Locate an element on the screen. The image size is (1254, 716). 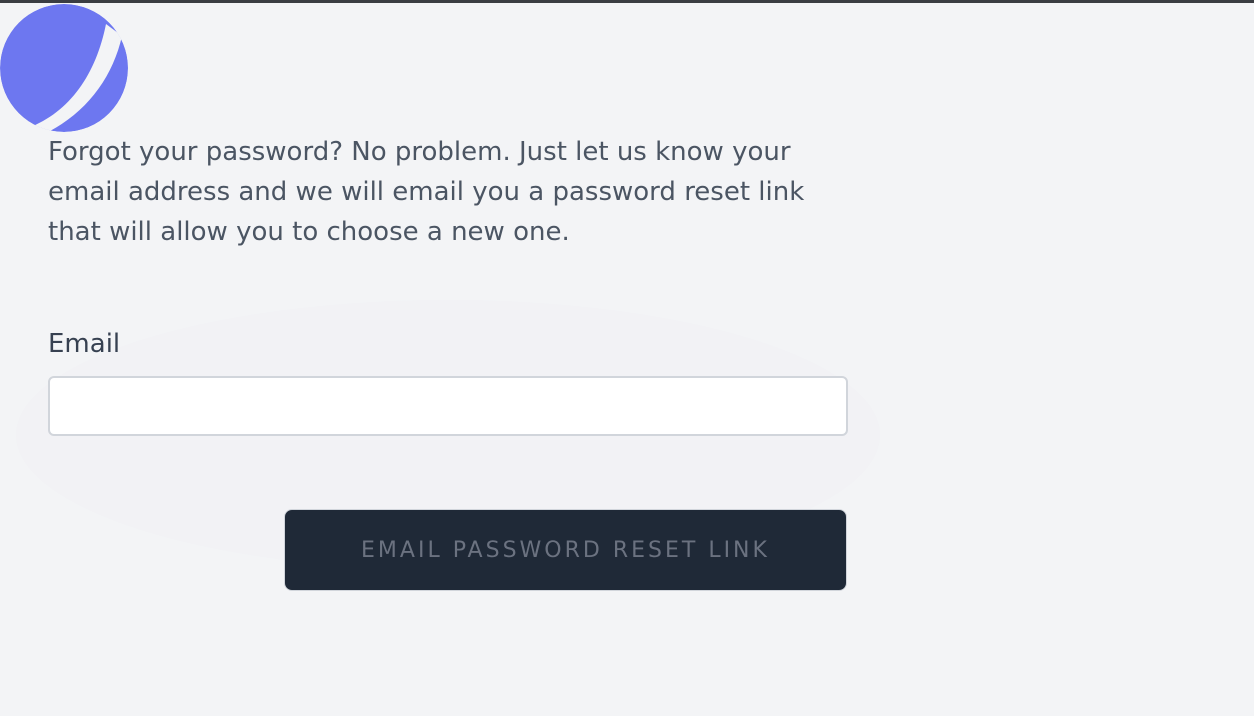
email-password-reset-link-button: EMAIL PASSWORD RESET LINK is located at coordinates (565, 550).